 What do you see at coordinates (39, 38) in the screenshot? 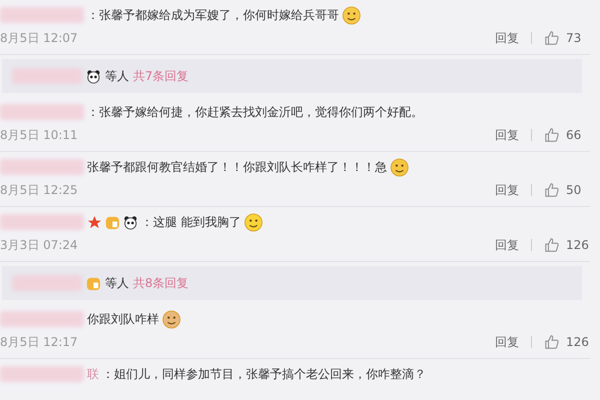
I see `comment-date: 8月5日 12:07` at bounding box center [39, 38].